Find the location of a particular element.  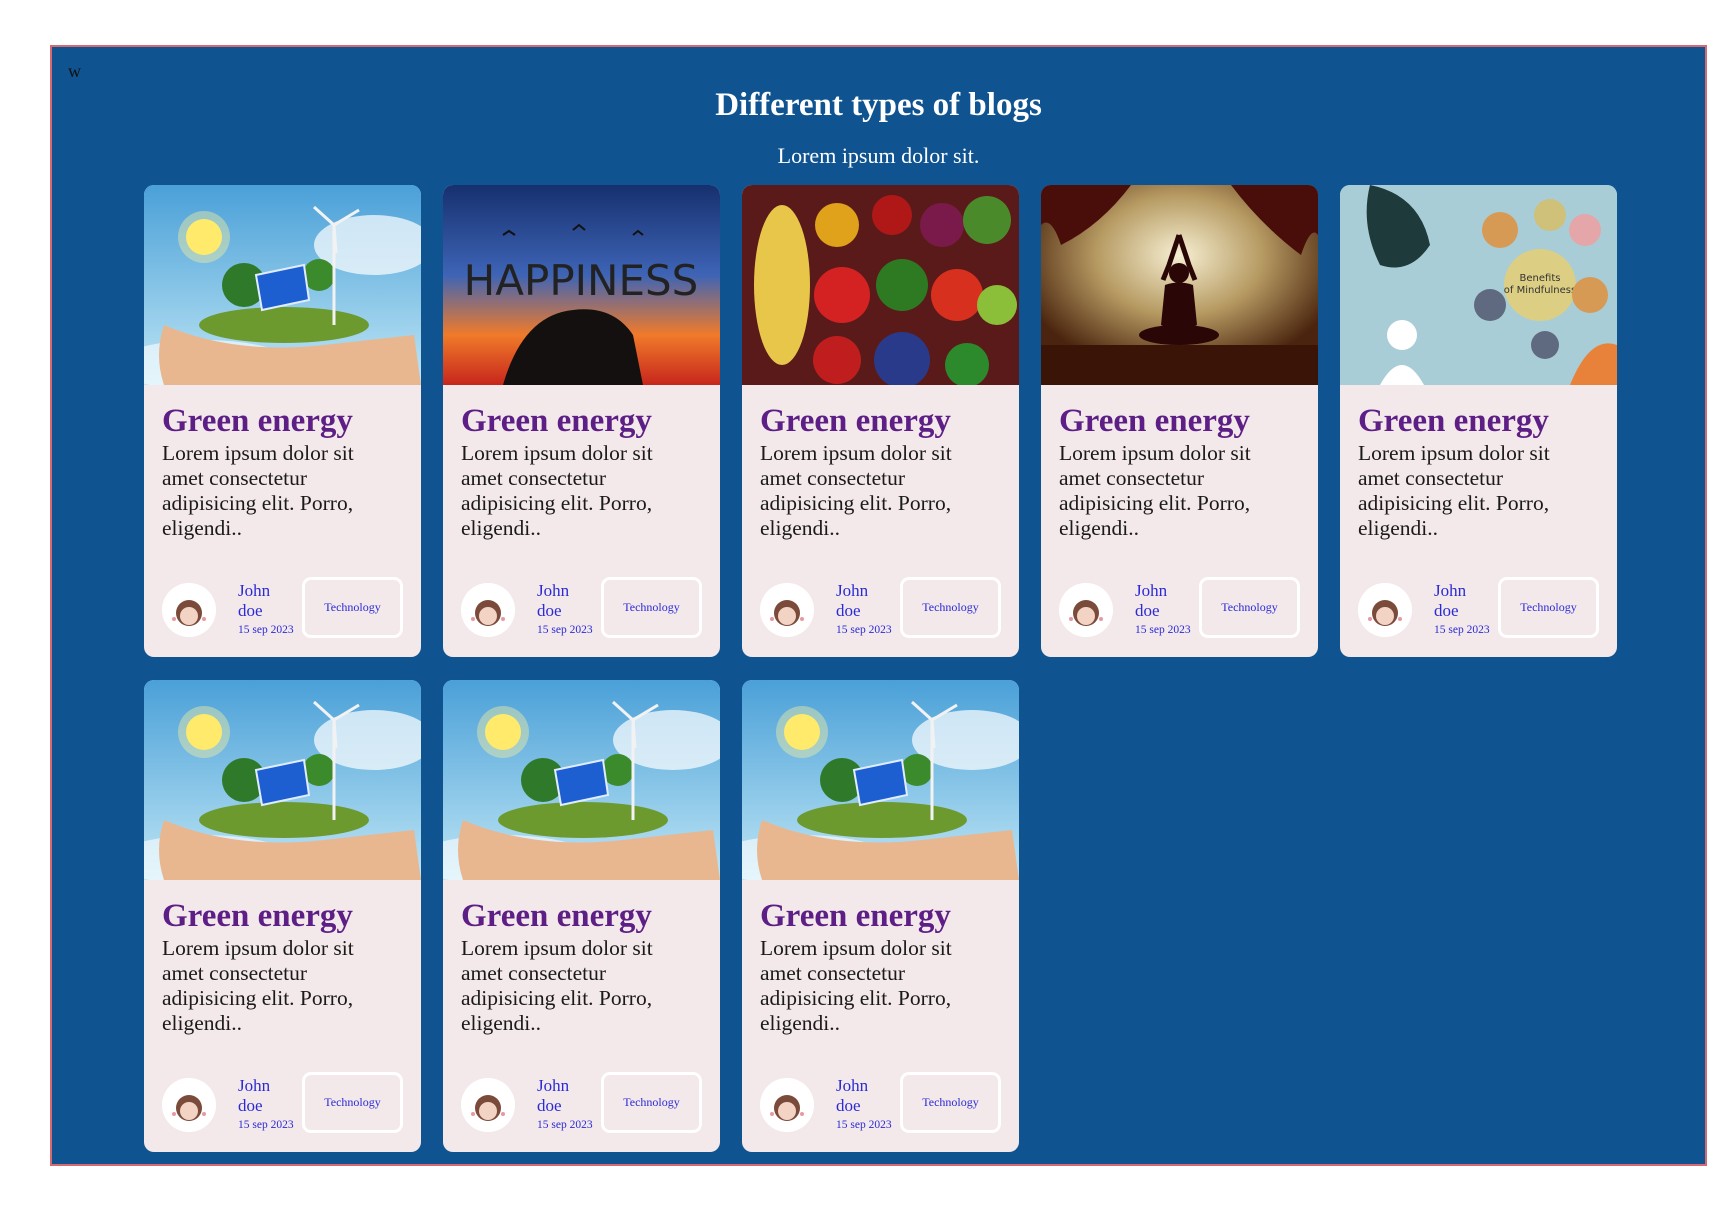

page-subtitle: Lorem ipsum dolor sit. is located at coordinates (878, 155).